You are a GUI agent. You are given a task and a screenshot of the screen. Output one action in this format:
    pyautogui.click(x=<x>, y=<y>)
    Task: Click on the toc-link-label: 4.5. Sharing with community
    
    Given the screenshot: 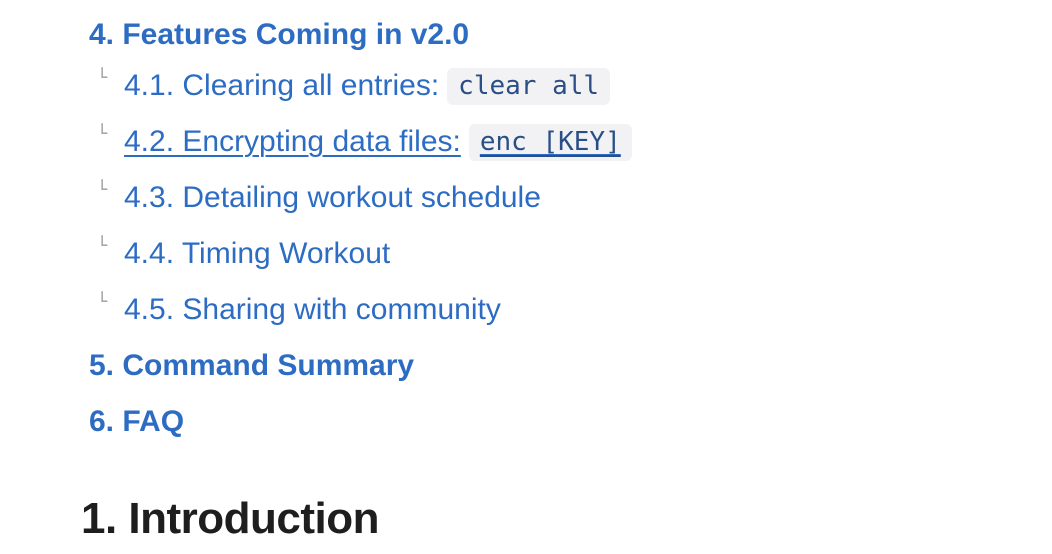 What is the action you would take?
    pyautogui.click(x=312, y=309)
    